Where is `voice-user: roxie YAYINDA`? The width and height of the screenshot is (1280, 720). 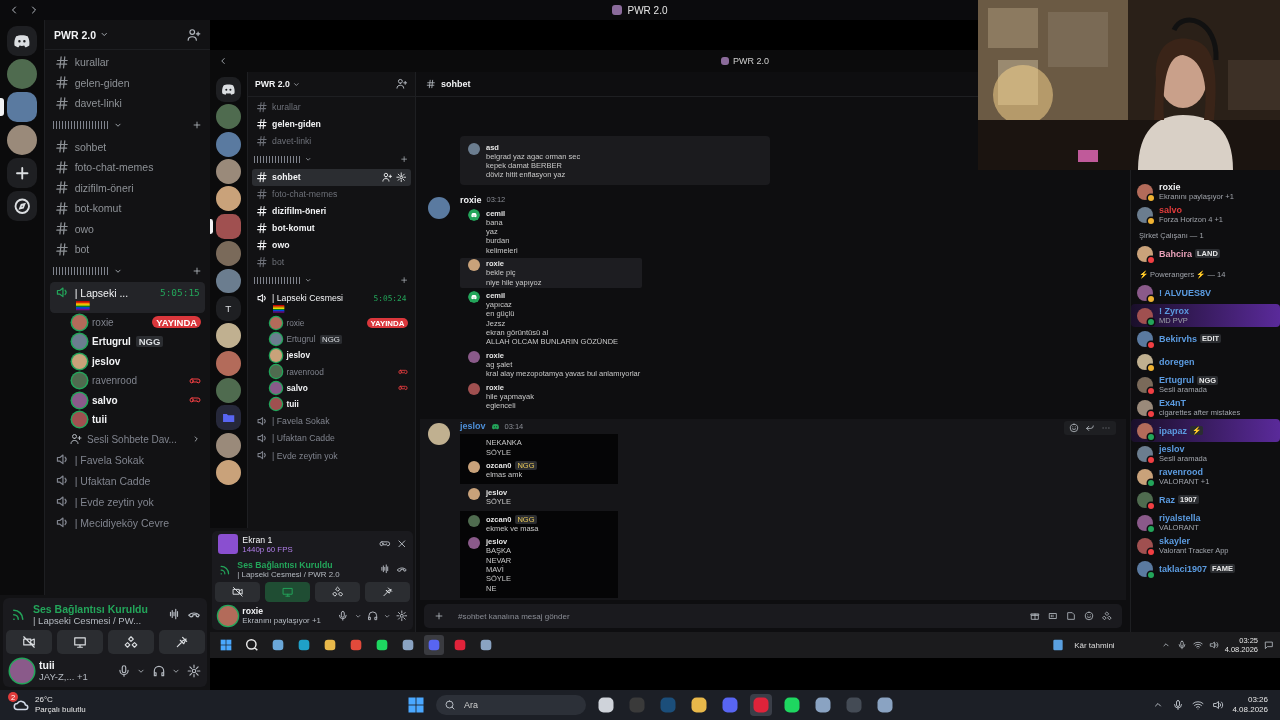 voice-user: roxie YAYINDA is located at coordinates (127, 322).